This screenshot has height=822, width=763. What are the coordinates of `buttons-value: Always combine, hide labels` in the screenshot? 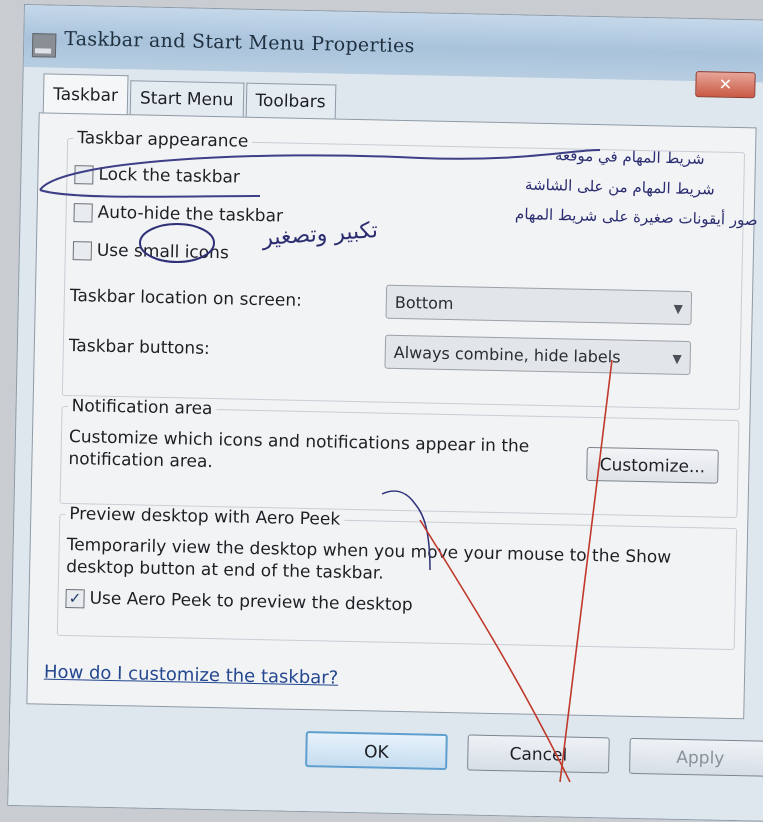 It's located at (507, 354).